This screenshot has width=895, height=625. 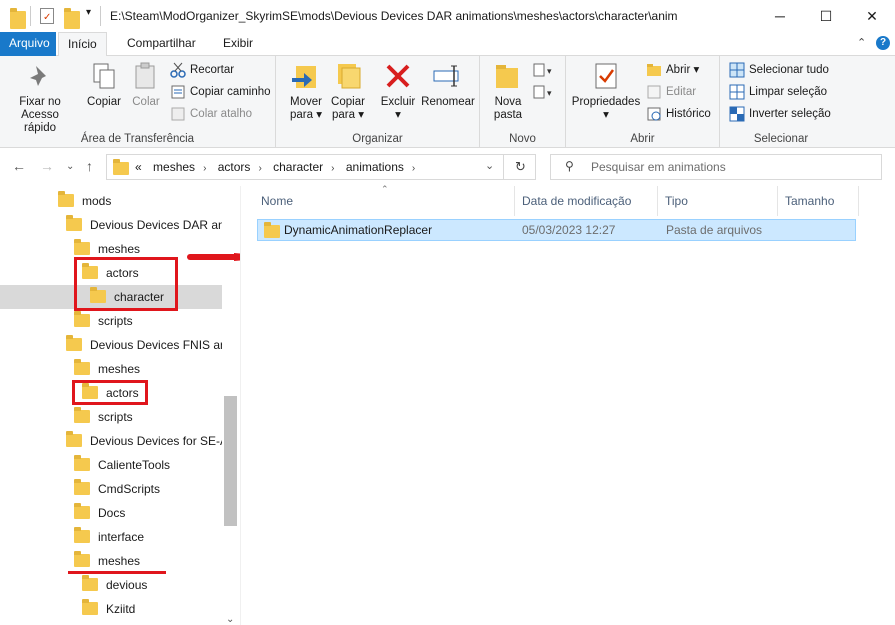 I want to click on tree-item-calientetools: CalienteTools, so click(x=111, y=465).